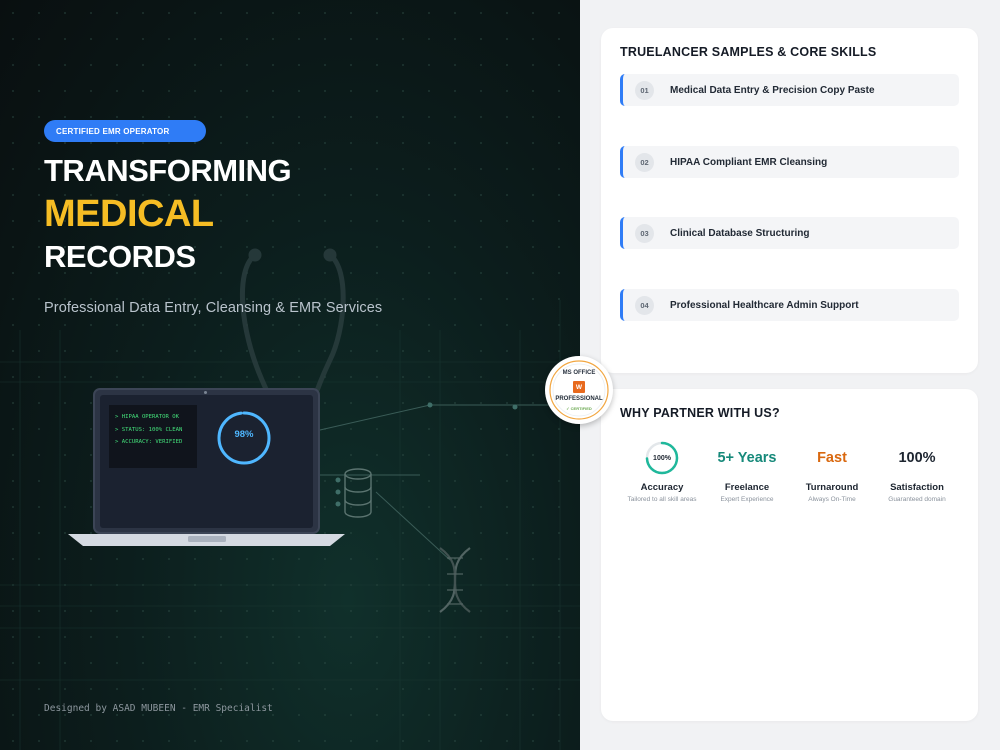 Image resolution: width=1000 pixels, height=750 pixels. I want to click on skill-item: 02 HIPAA Compliant EMR Cleansing, so click(789, 162).